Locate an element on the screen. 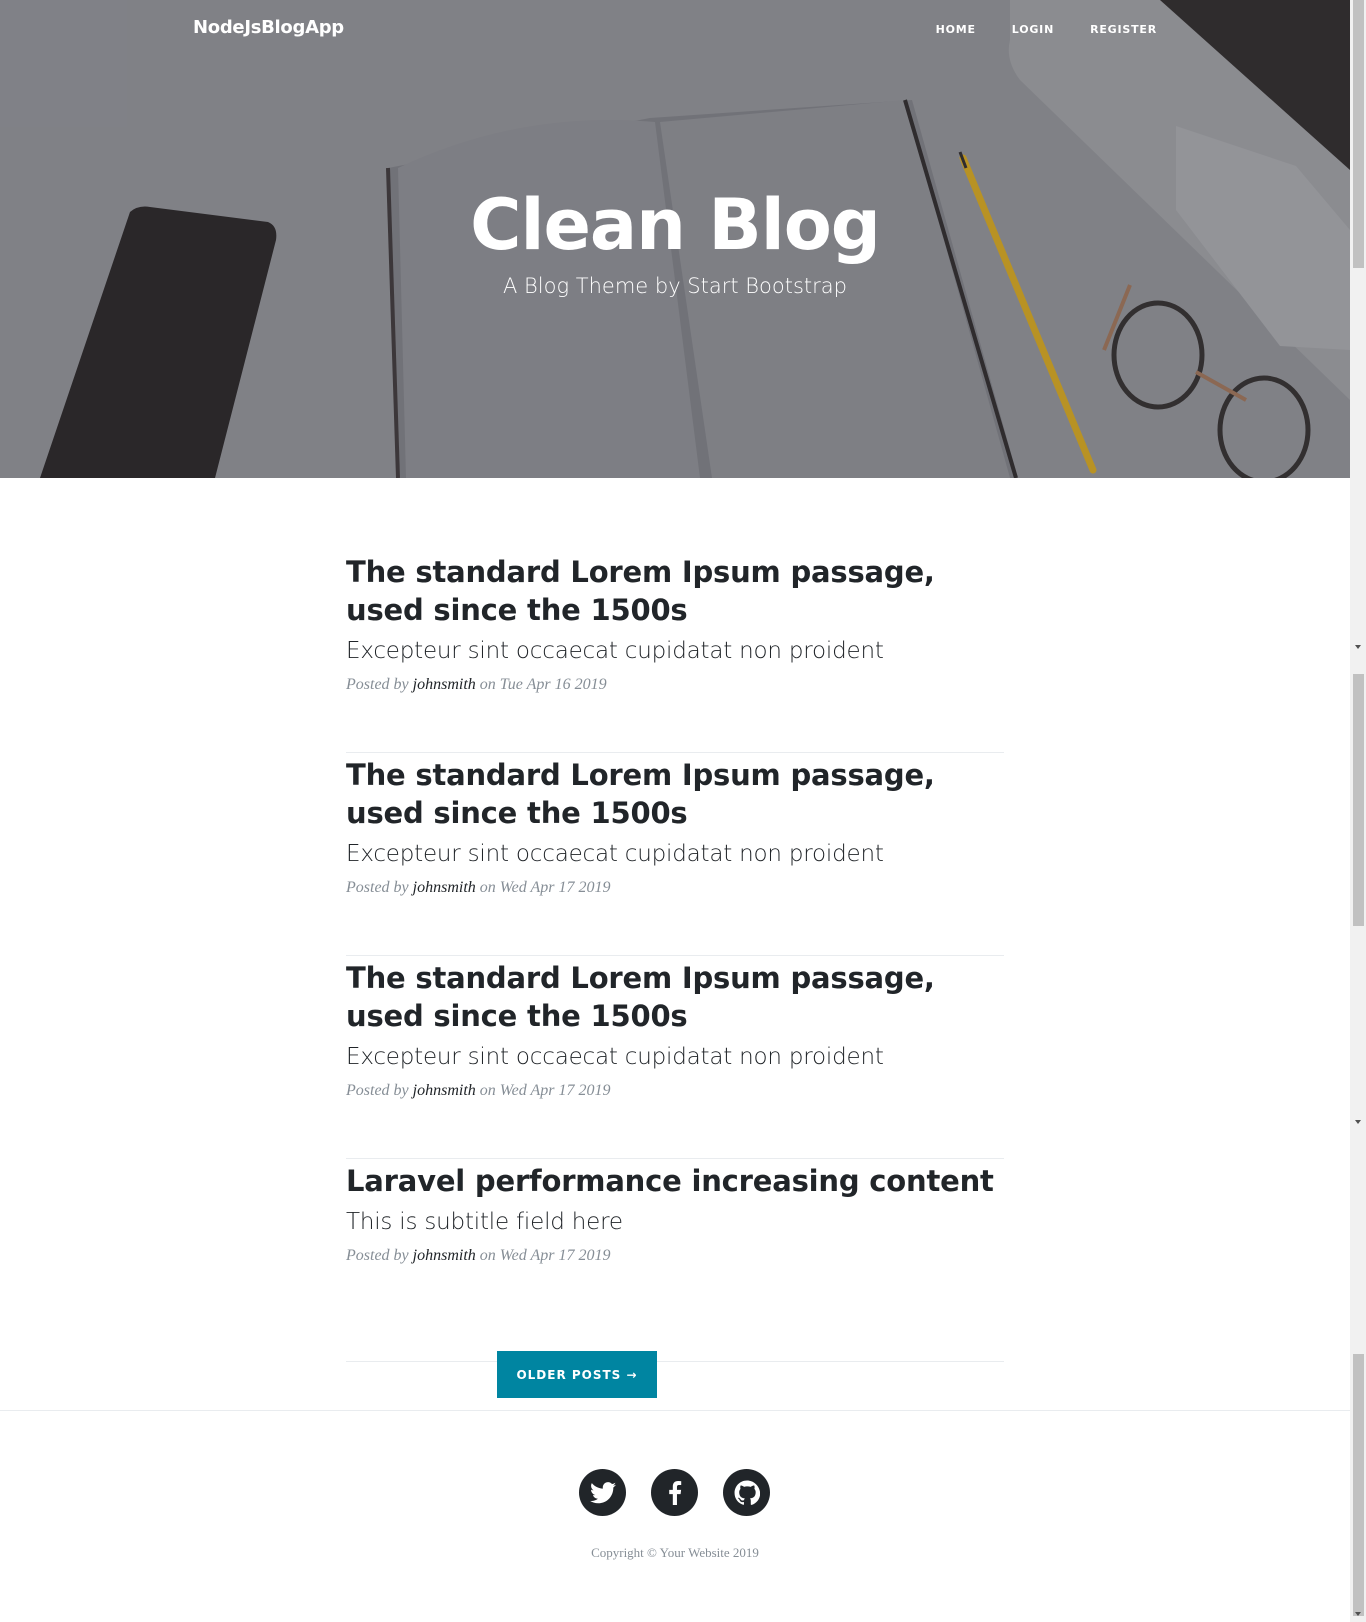 This screenshot has width=1366, height=1622. scrollbar-thumb-top is located at coordinates (1358, 134).